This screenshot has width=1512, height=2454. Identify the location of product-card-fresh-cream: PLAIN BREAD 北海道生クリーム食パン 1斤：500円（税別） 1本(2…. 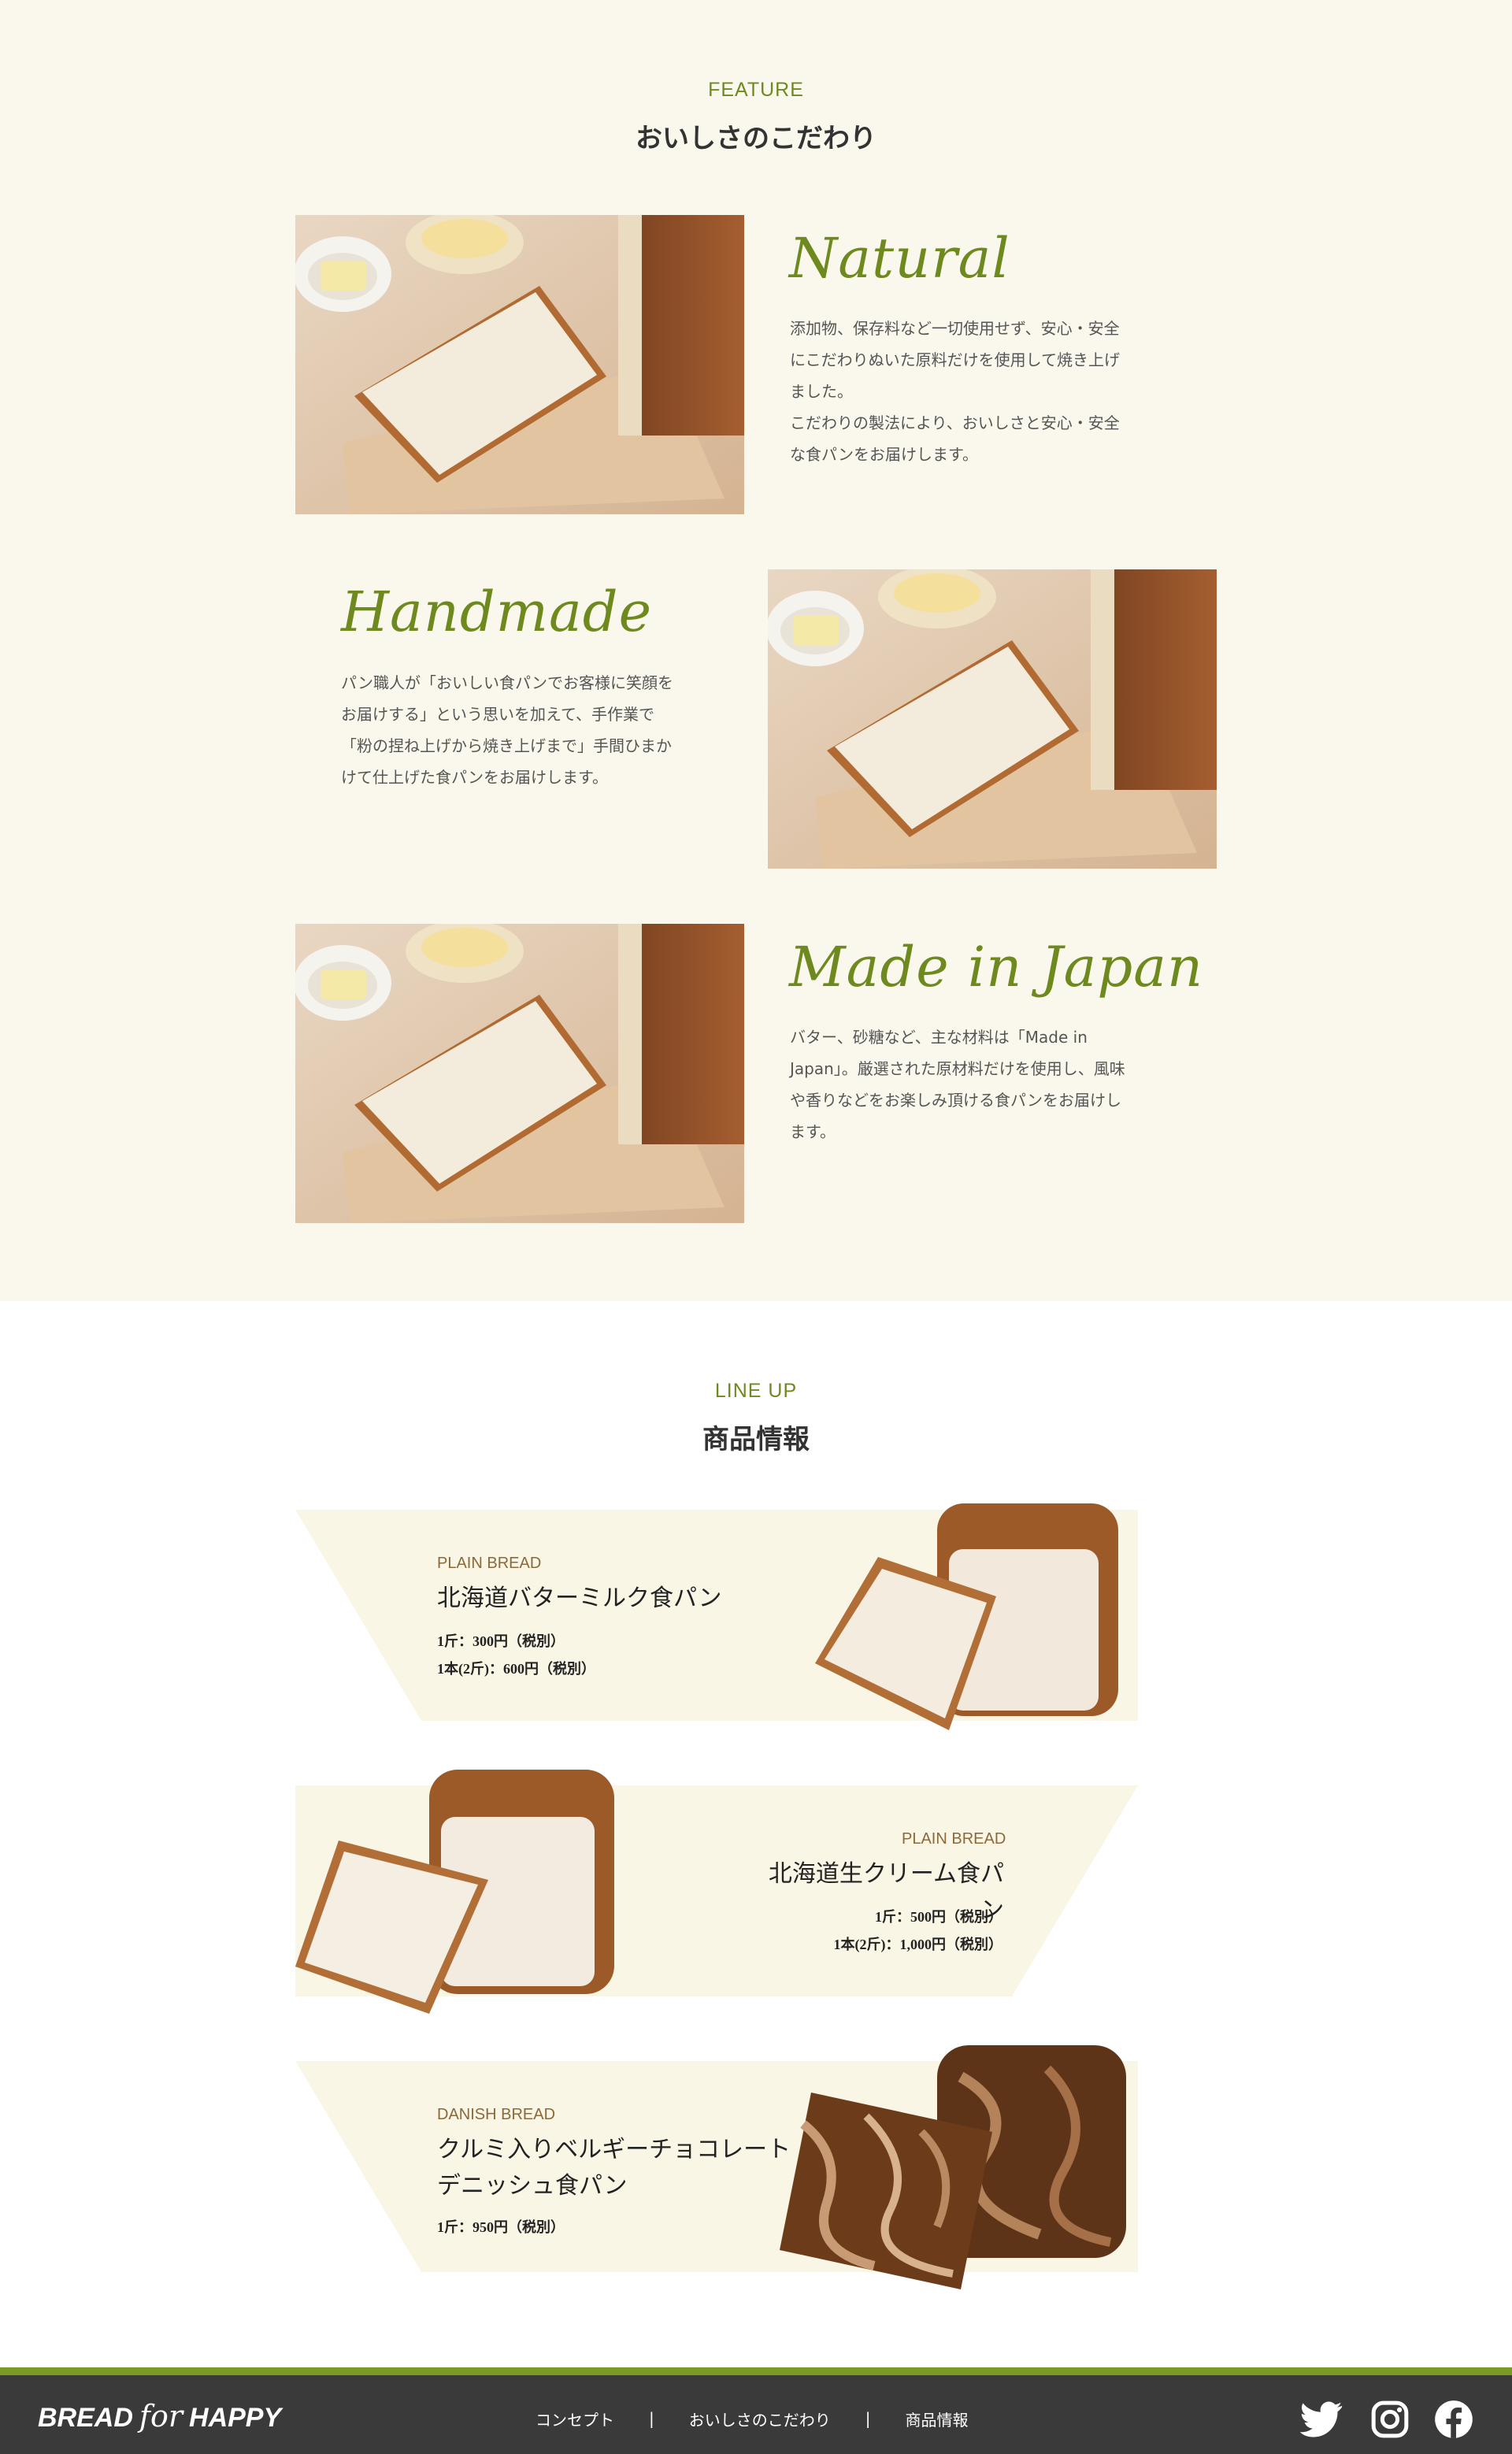
(756, 1896).